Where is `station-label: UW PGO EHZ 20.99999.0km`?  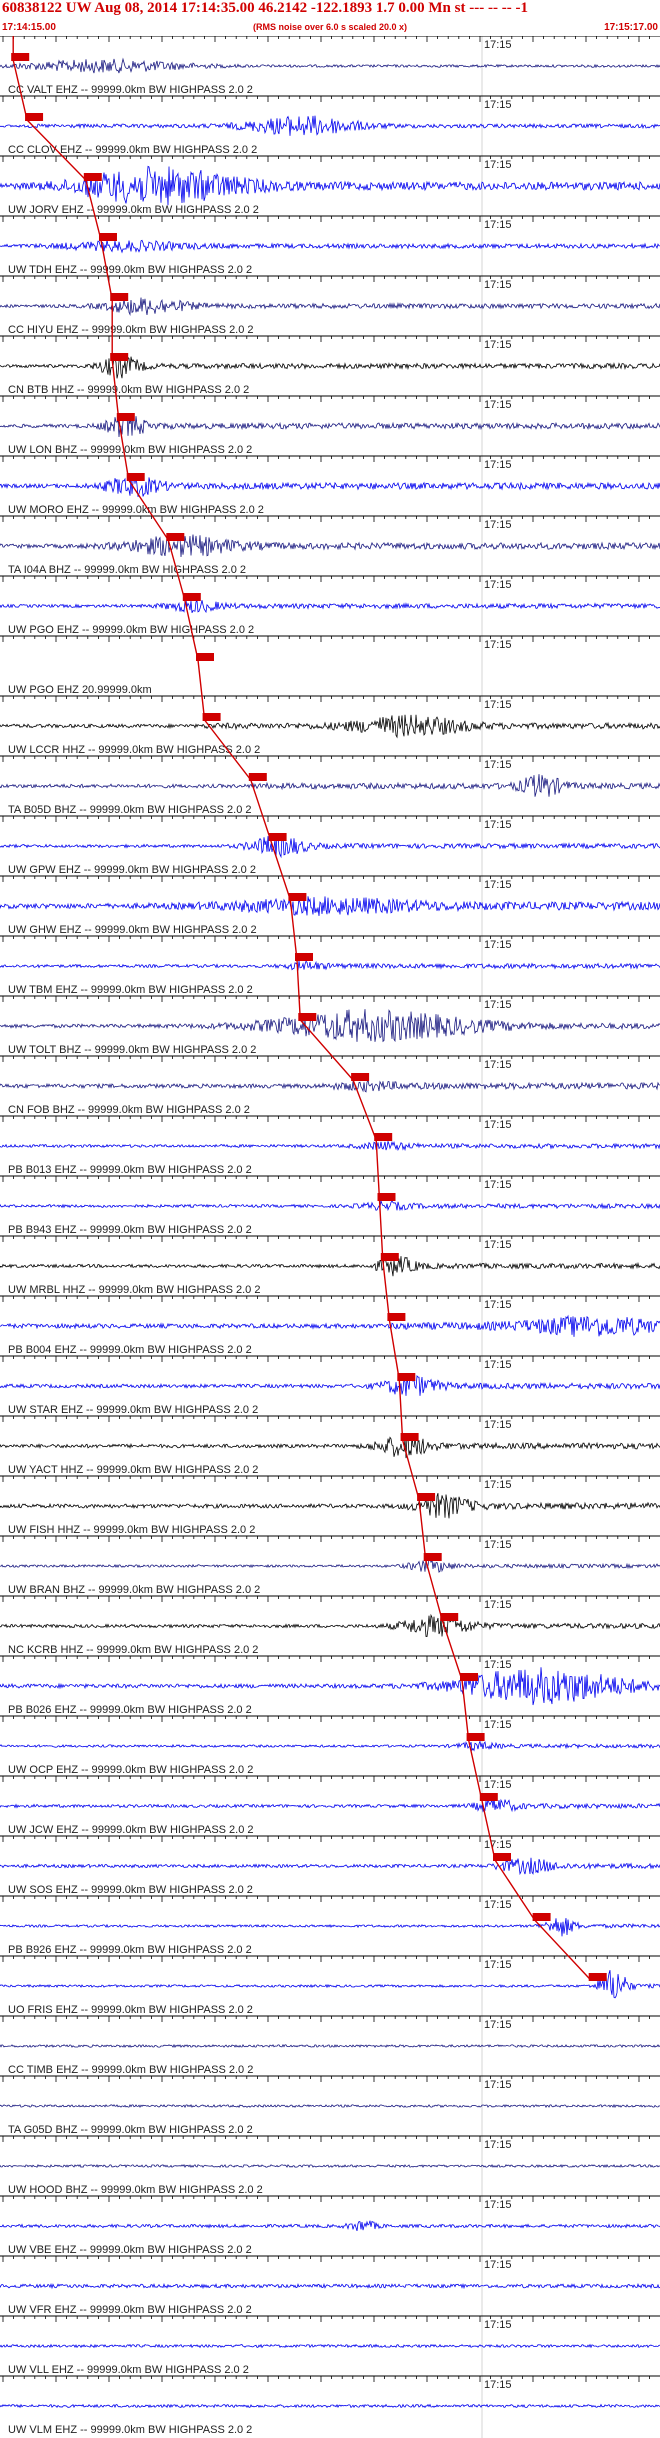 station-label: UW PGO EHZ 20.99999.0km is located at coordinates (80, 690).